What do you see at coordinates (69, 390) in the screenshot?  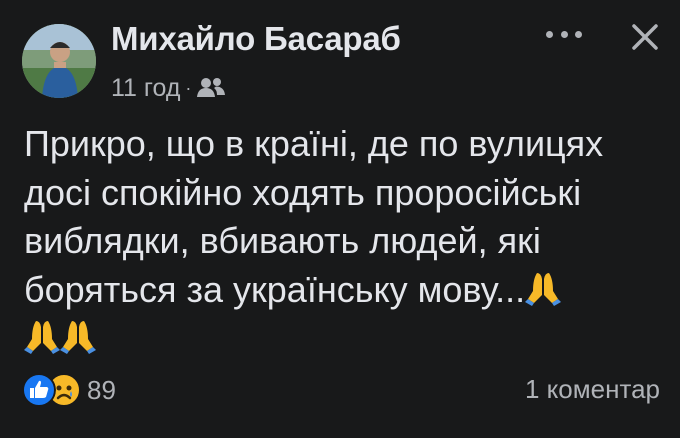 I see `reactions-summary: 89` at bounding box center [69, 390].